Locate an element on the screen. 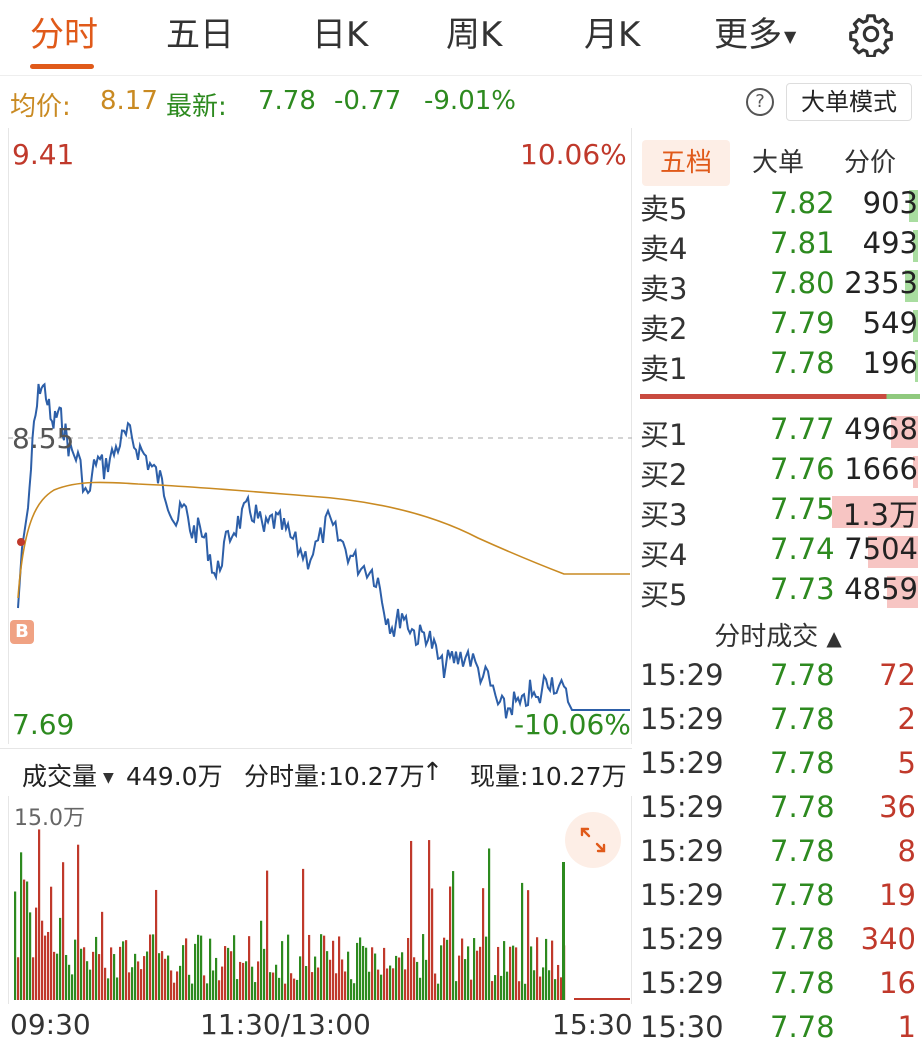 The height and width of the screenshot is (1040, 922). expand-chart-button is located at coordinates (593, 840).